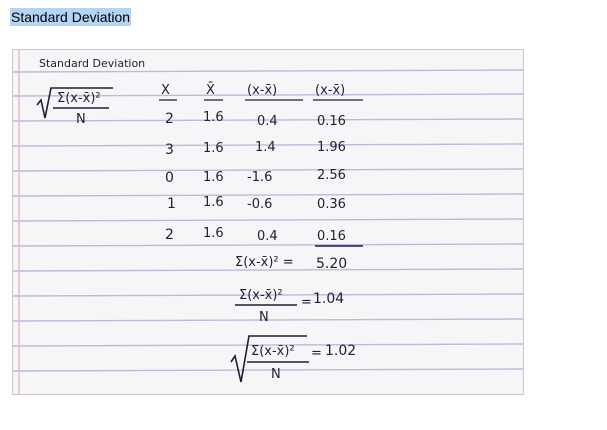 The image size is (607, 430). What do you see at coordinates (264, 317) in the screenshot?
I see `variance-denominator: N` at bounding box center [264, 317].